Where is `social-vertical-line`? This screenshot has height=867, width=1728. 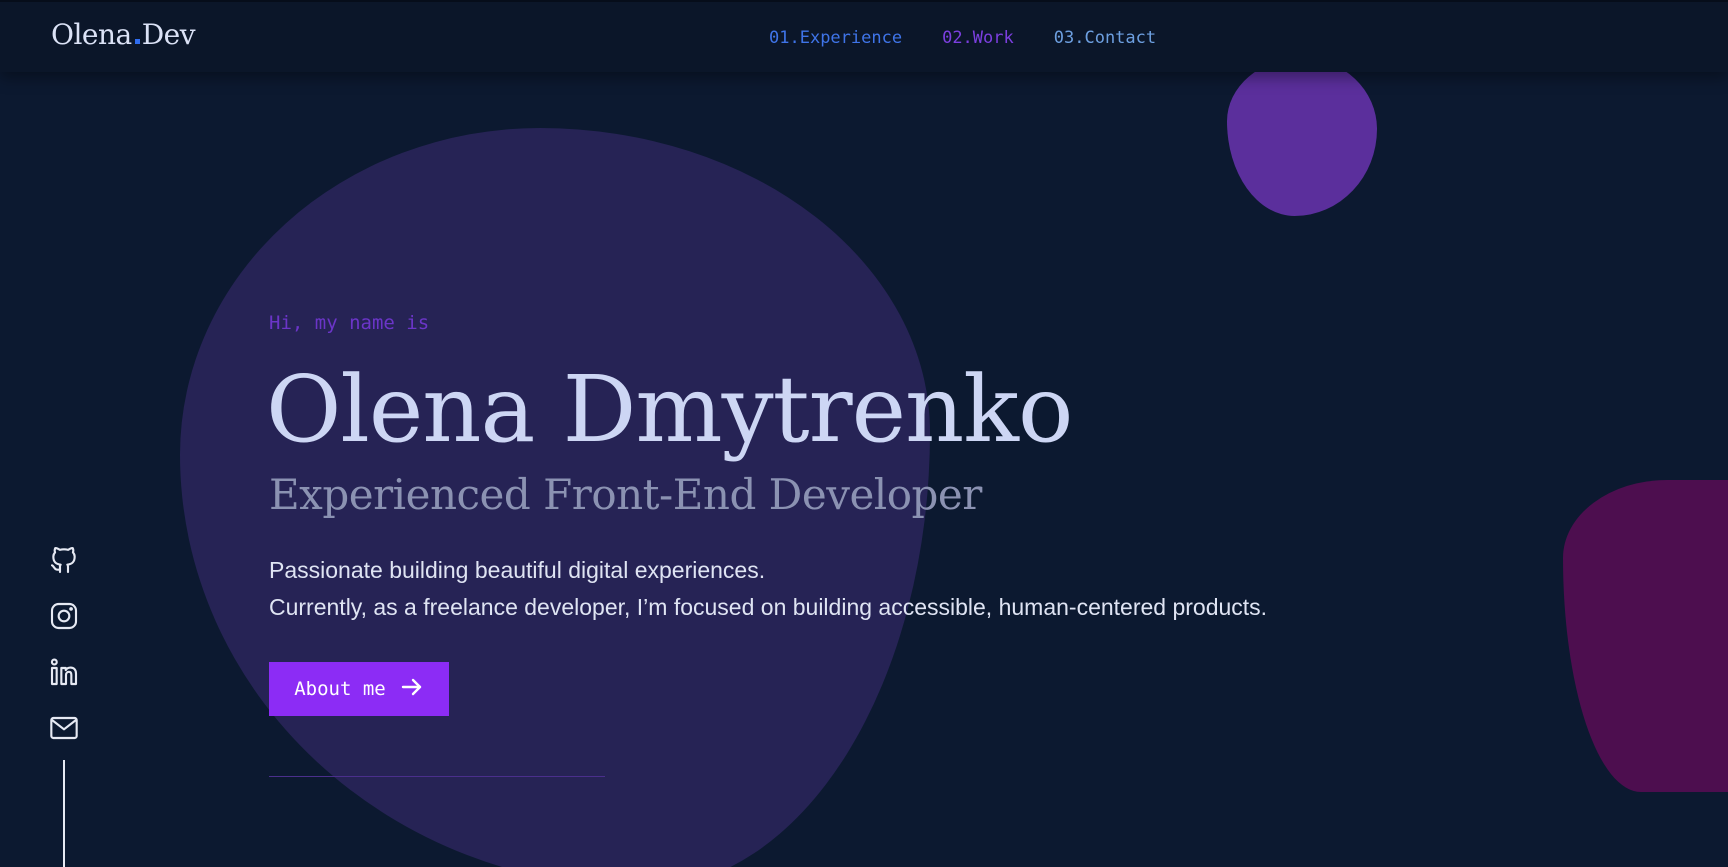 social-vertical-line is located at coordinates (64, 813).